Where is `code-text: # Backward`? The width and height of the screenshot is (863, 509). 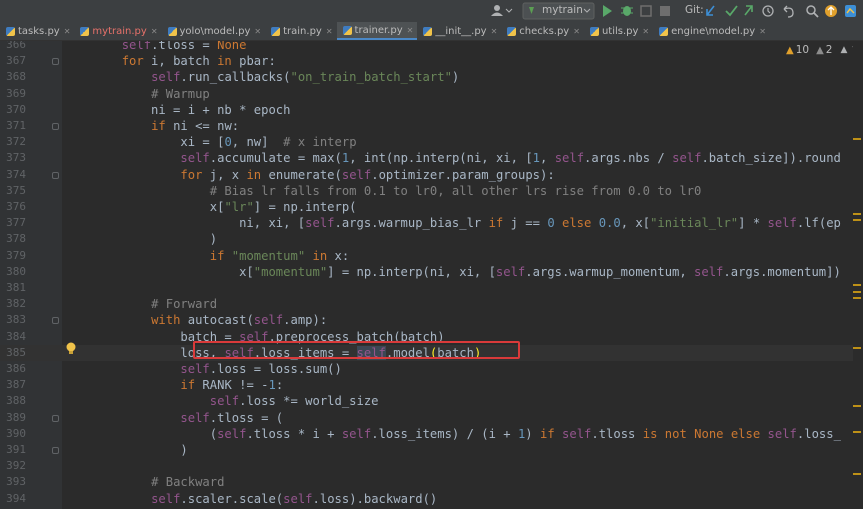 code-text: # Backward is located at coordinates (188, 482).